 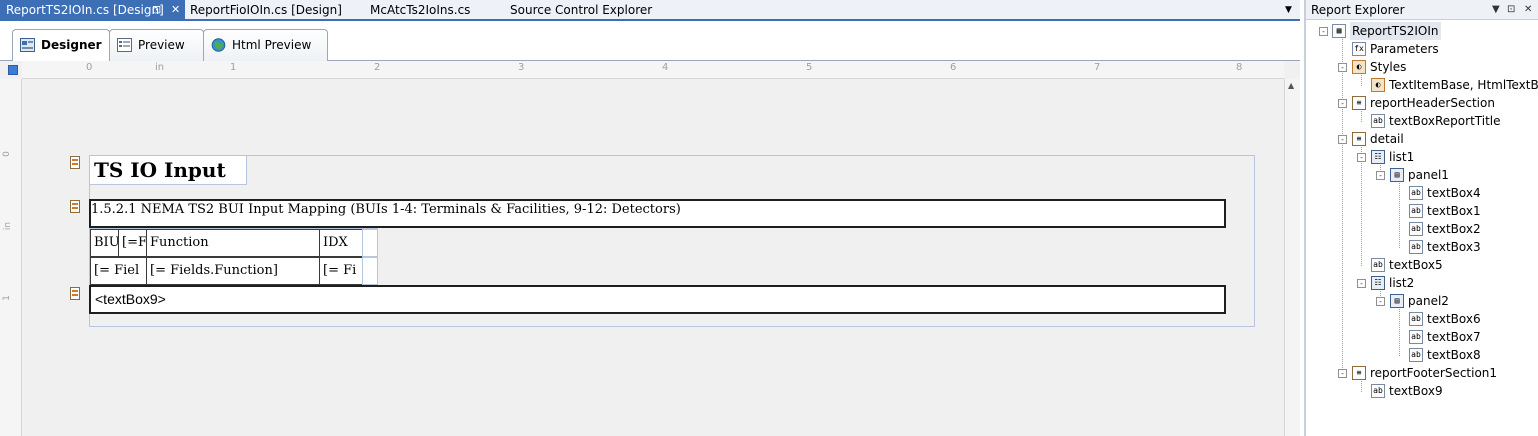 I want to click on ruler-label: 5, so click(x=809, y=67).